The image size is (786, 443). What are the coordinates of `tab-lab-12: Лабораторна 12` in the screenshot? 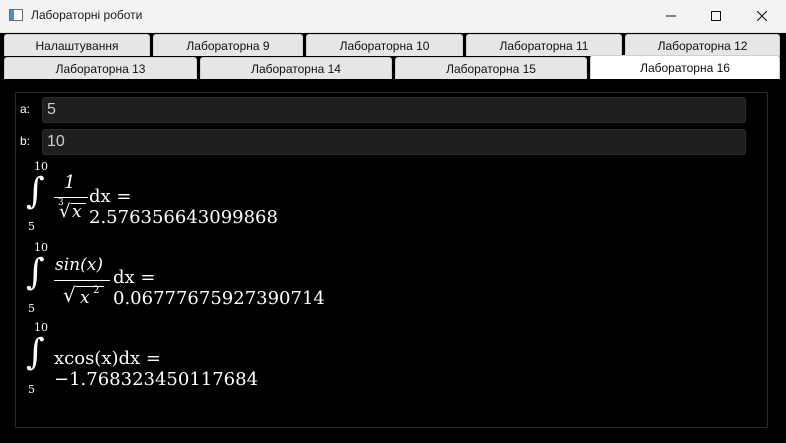 It's located at (702, 45).